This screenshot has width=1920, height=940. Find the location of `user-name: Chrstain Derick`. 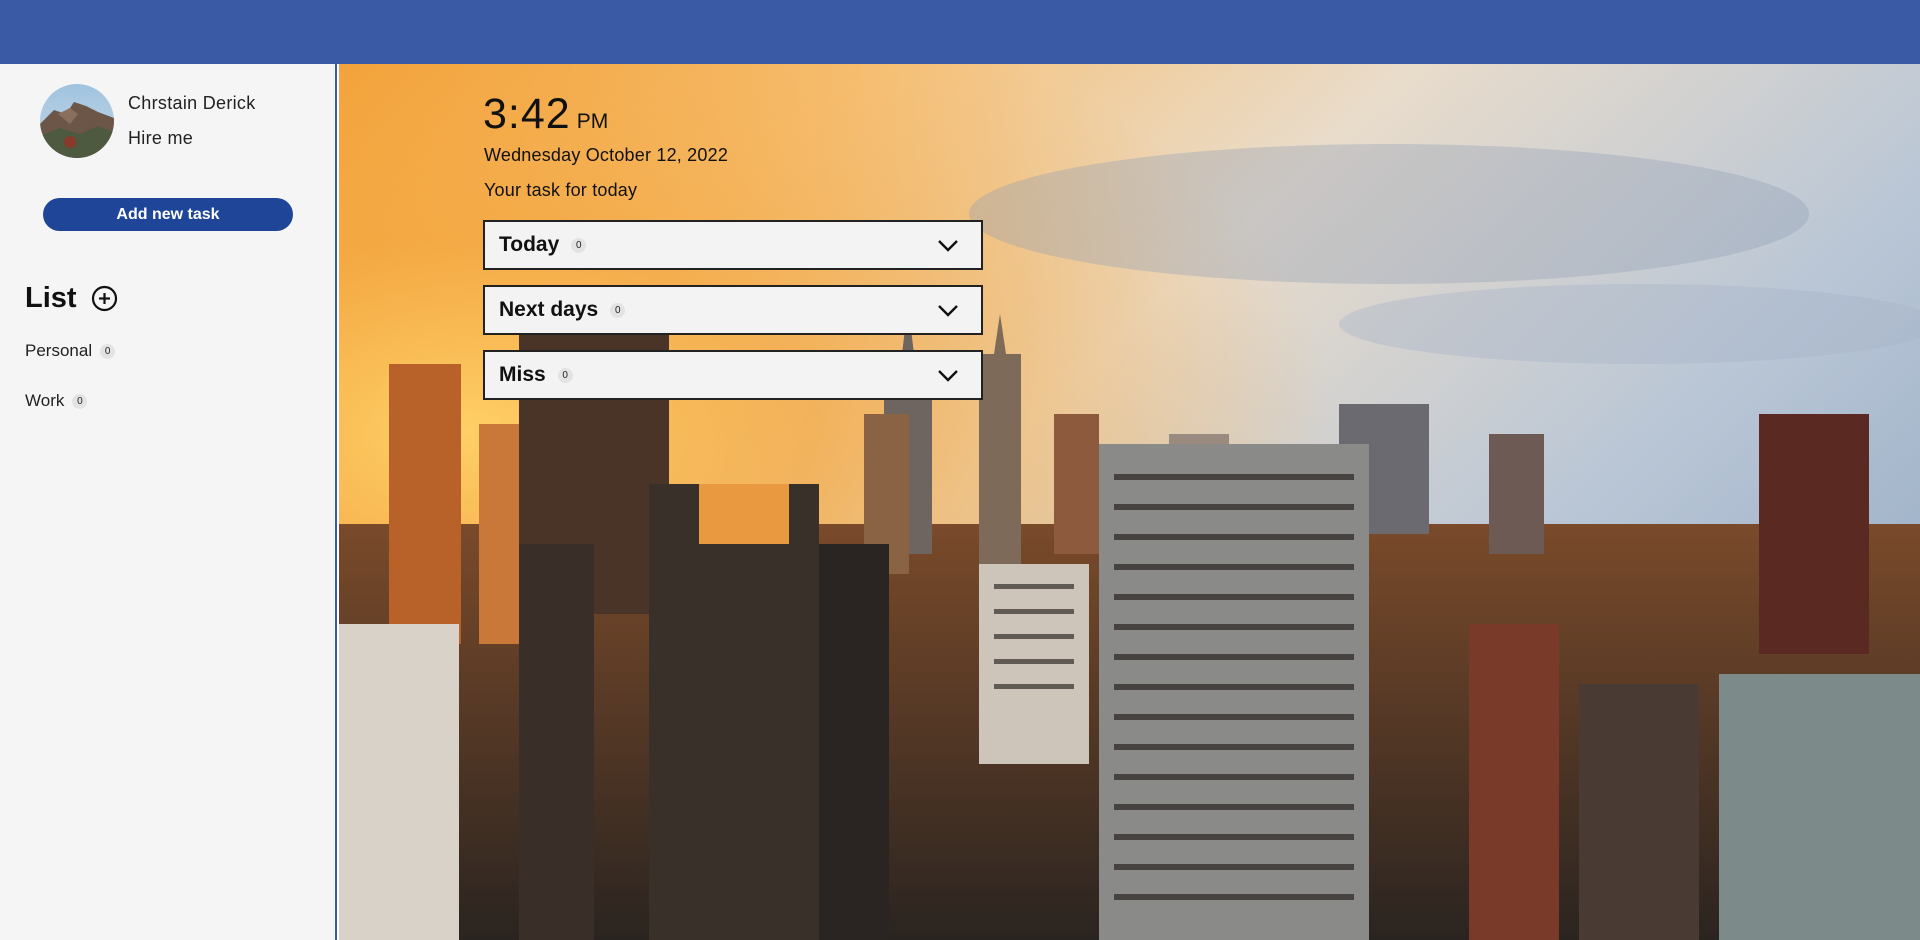

user-name: Chrstain Derick is located at coordinates (192, 103).